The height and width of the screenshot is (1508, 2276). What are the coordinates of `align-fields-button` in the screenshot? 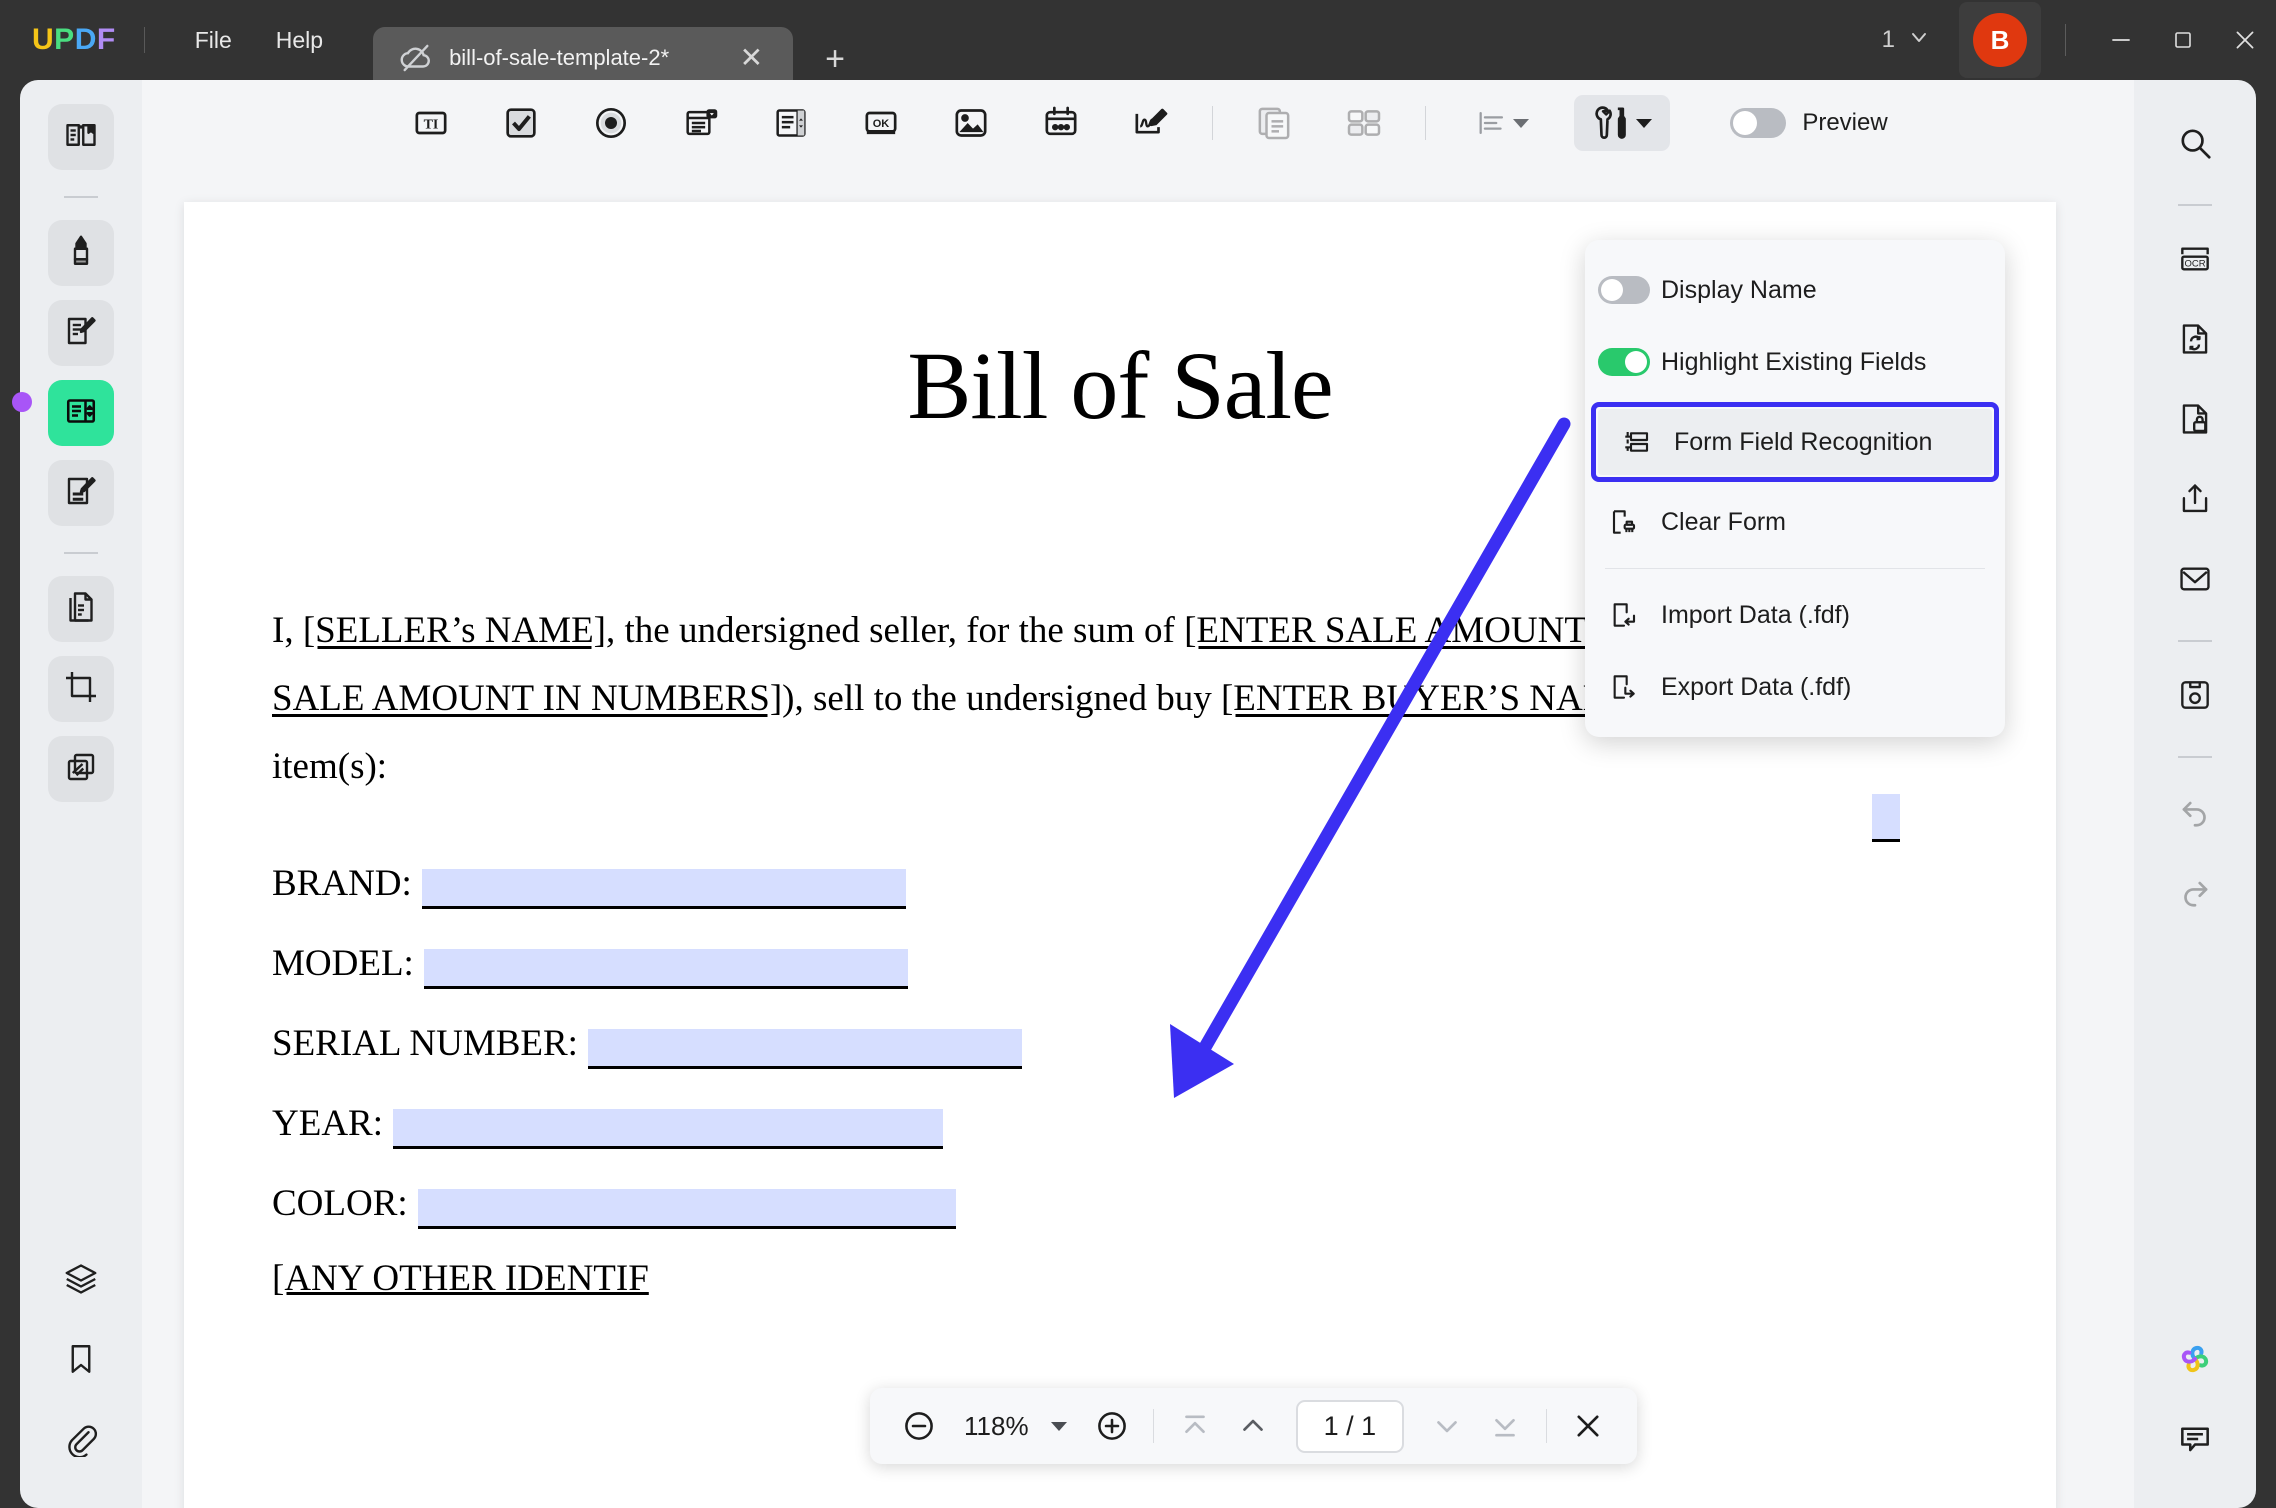 It's located at (1502, 123).